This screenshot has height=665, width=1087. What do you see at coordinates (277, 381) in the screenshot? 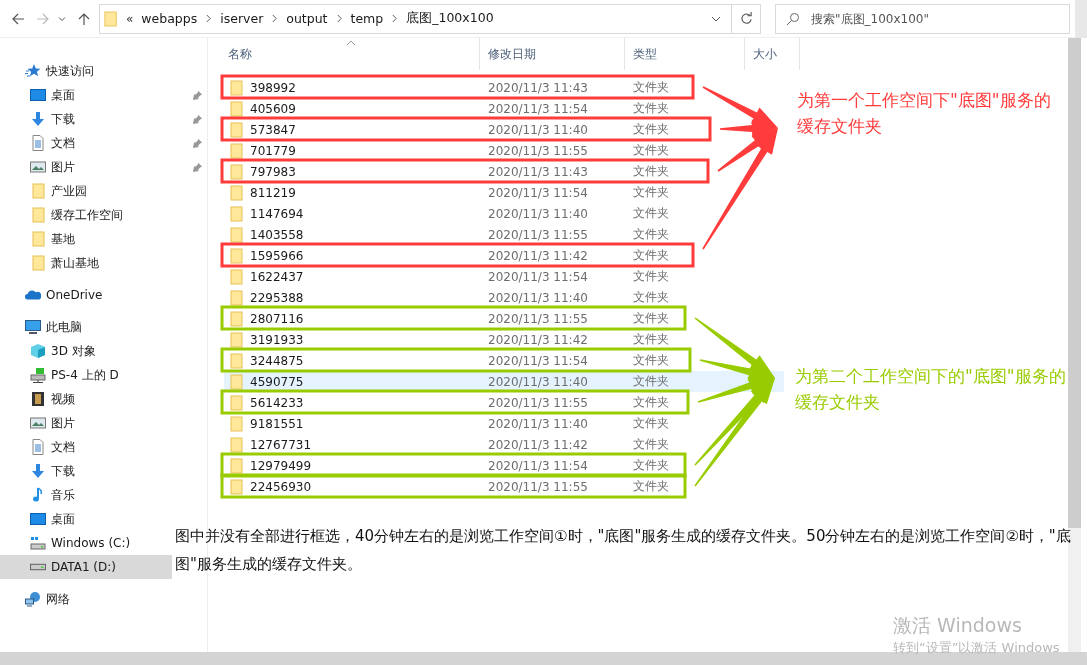
I see `file-name: 4590775` at bounding box center [277, 381].